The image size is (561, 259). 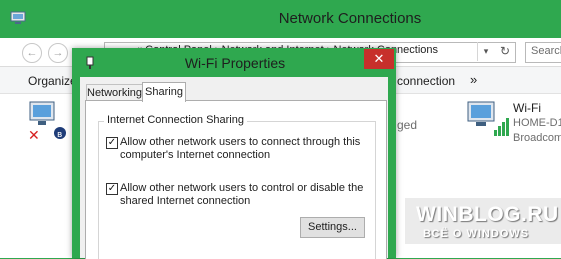 What do you see at coordinates (164, 92) in the screenshot?
I see `tab-sharing: Sharing` at bounding box center [164, 92].